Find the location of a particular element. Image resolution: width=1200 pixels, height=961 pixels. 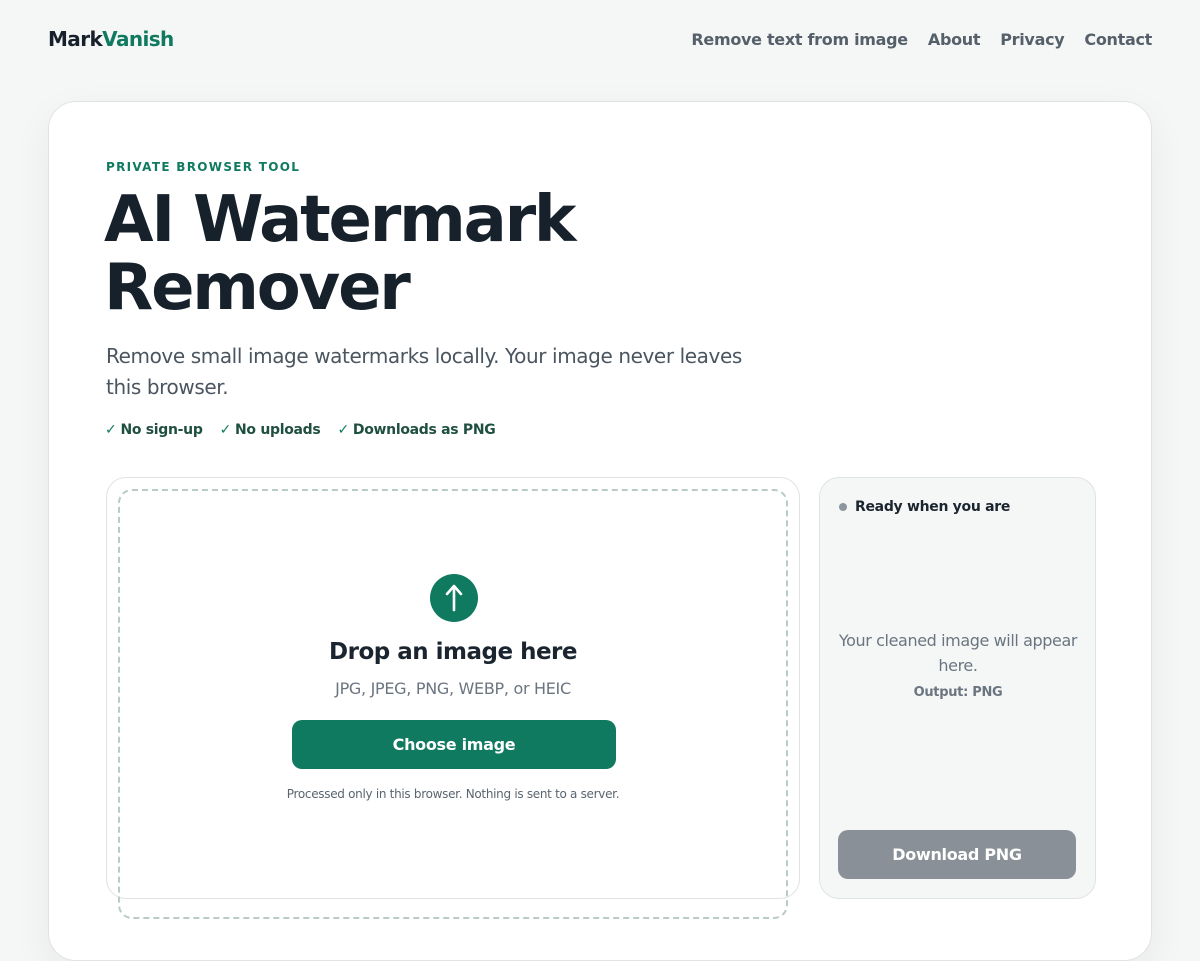

eyebrow-label: PRIVATE BROWSER TOOL is located at coordinates (203, 167).